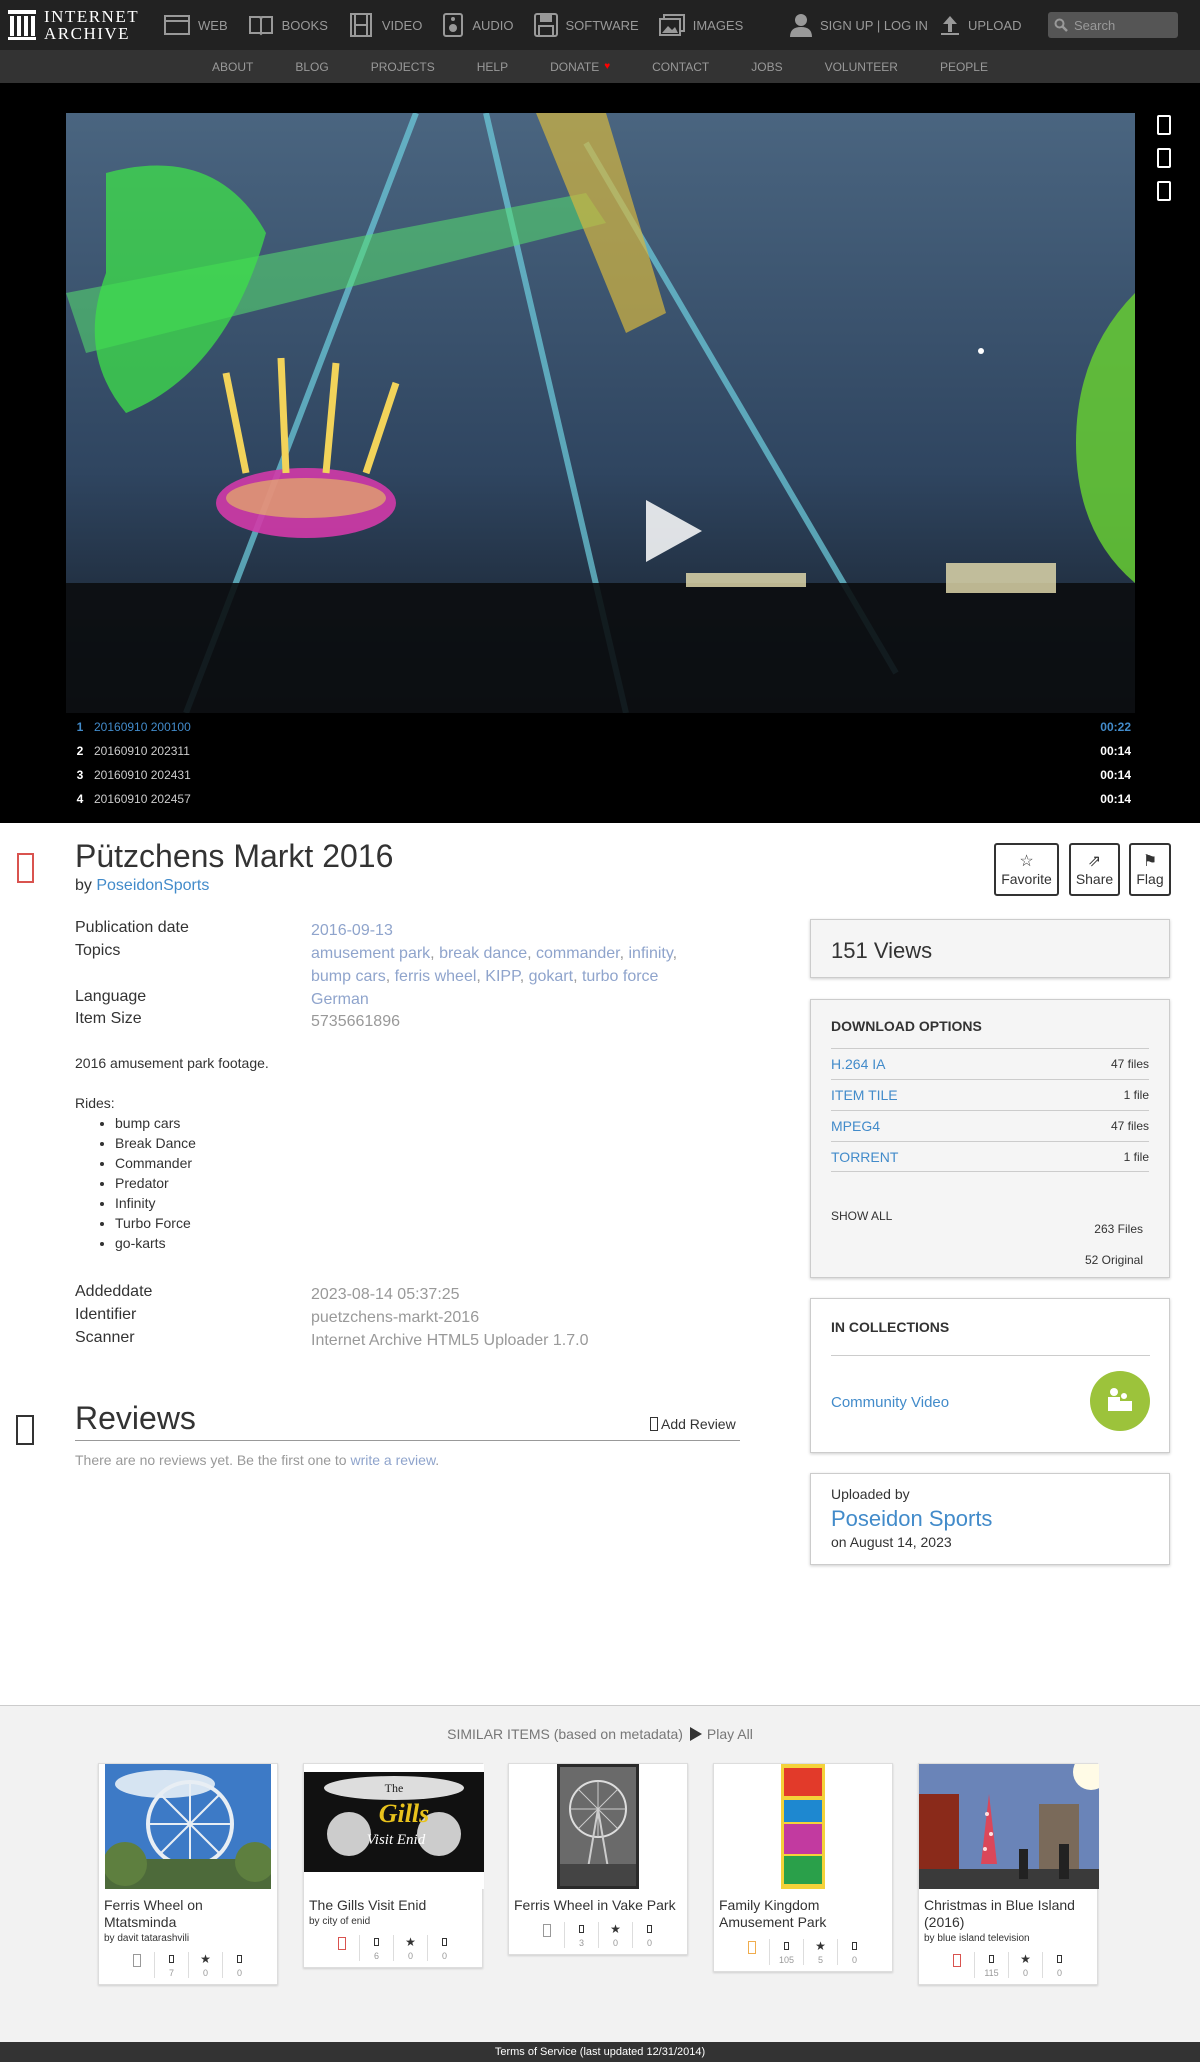  I want to click on ride-item: go-karts, so click(192, 1243).